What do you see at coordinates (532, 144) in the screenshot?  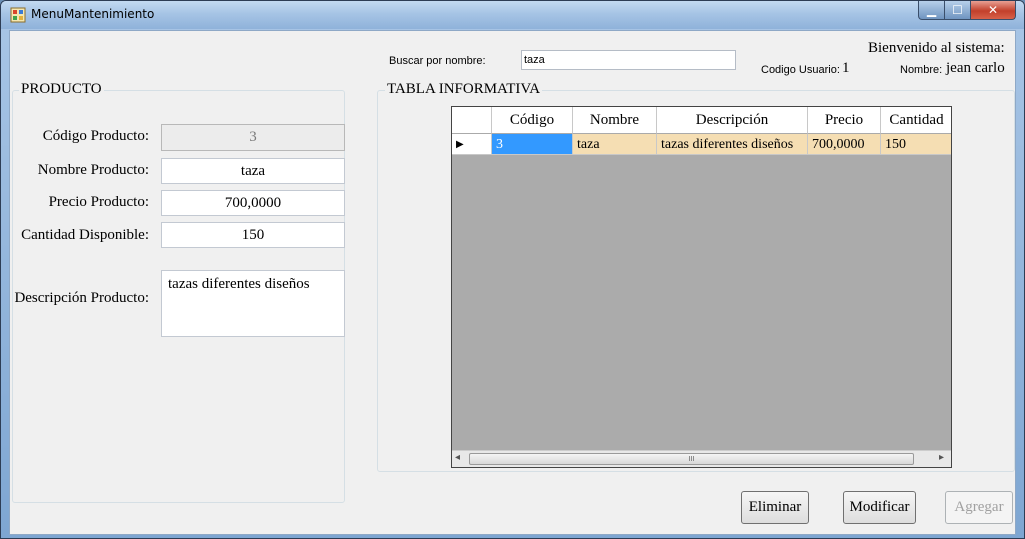 I see `grid-cell-codigo: 3` at bounding box center [532, 144].